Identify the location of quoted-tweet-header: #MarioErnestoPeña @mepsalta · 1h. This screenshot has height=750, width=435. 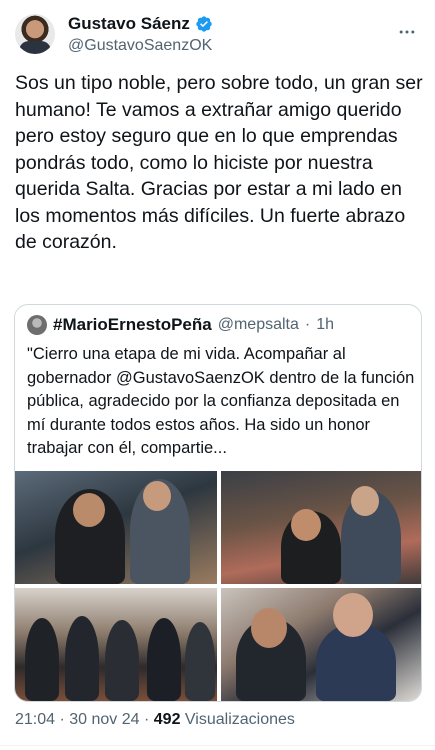
(180, 325).